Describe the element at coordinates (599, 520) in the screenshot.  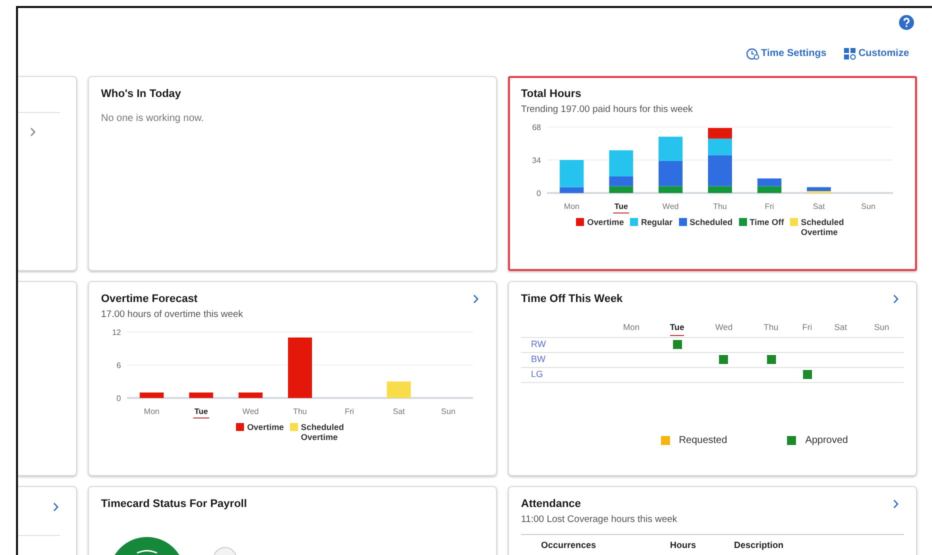
I see `card-subtitle: 11:00 Lost Coverage hours this week` at that location.